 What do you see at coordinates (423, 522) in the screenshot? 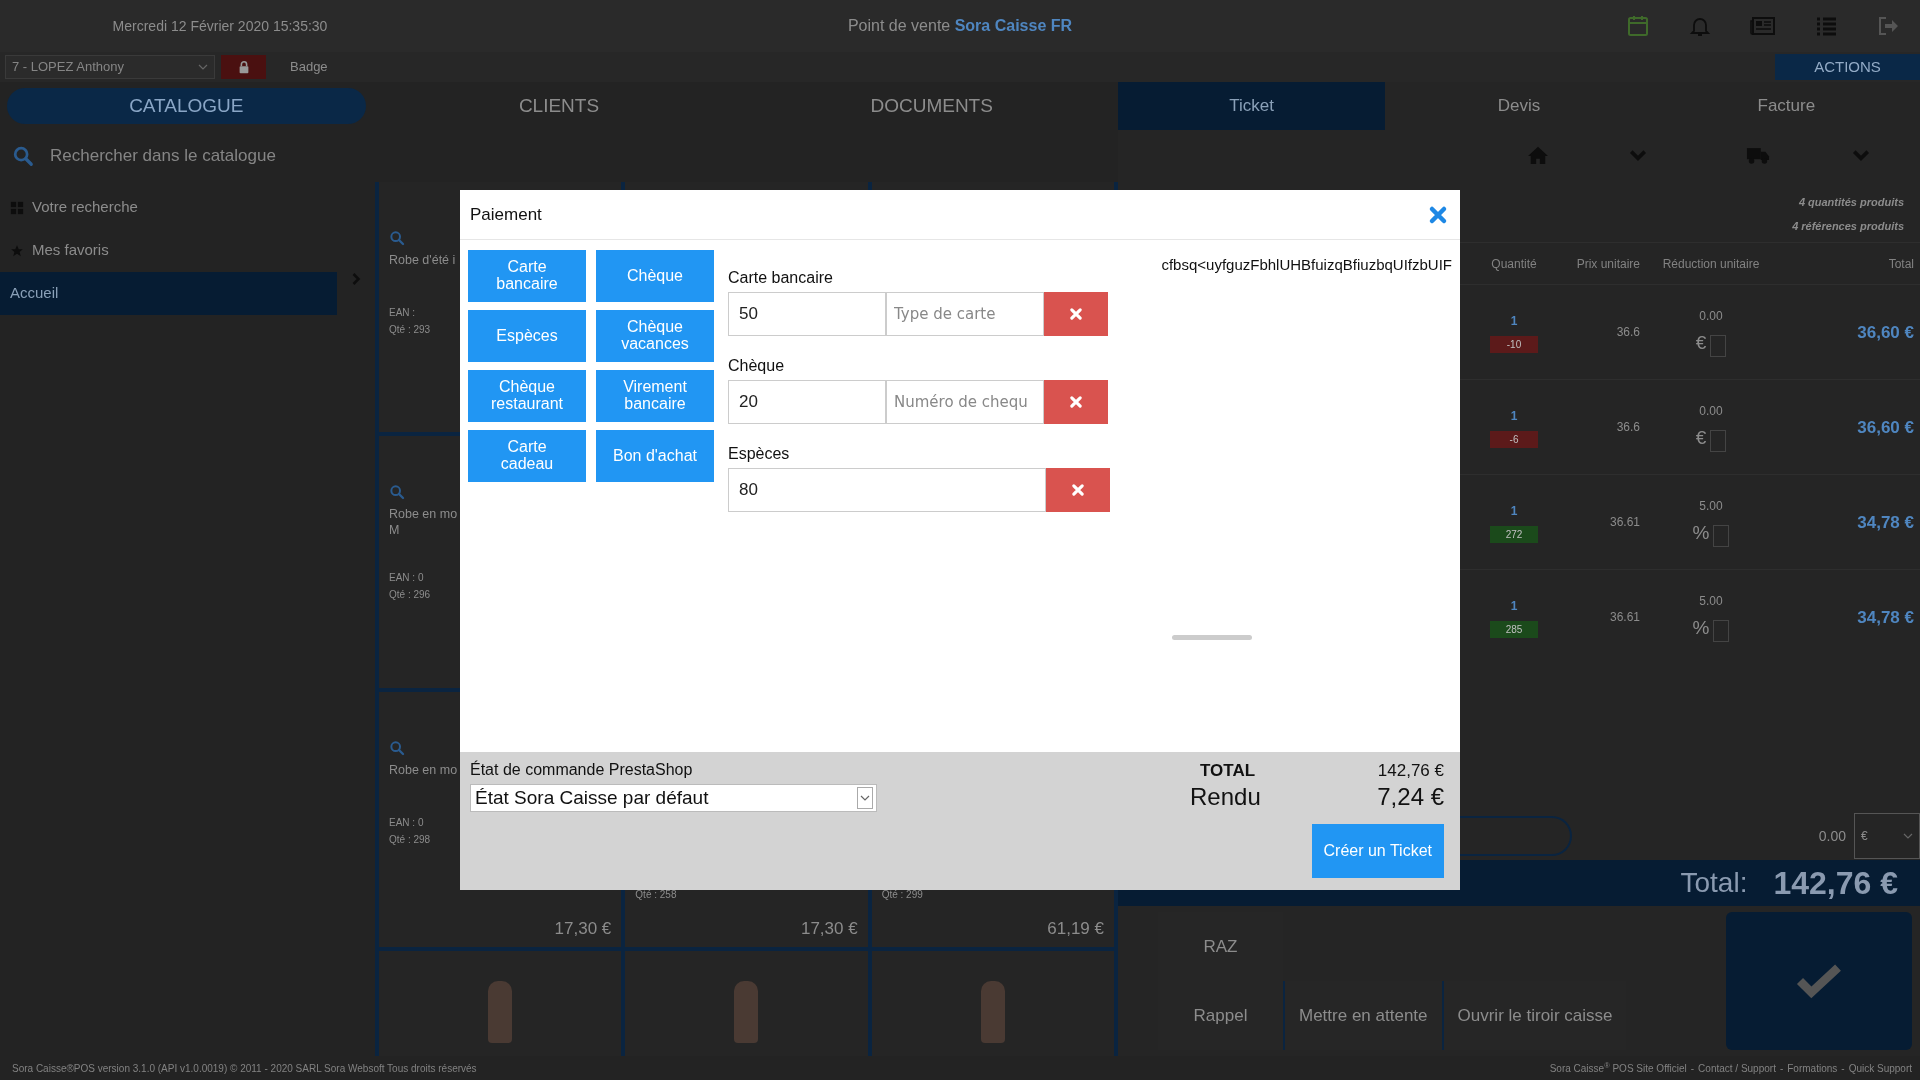
I see `product-name: Robe en mo M` at bounding box center [423, 522].